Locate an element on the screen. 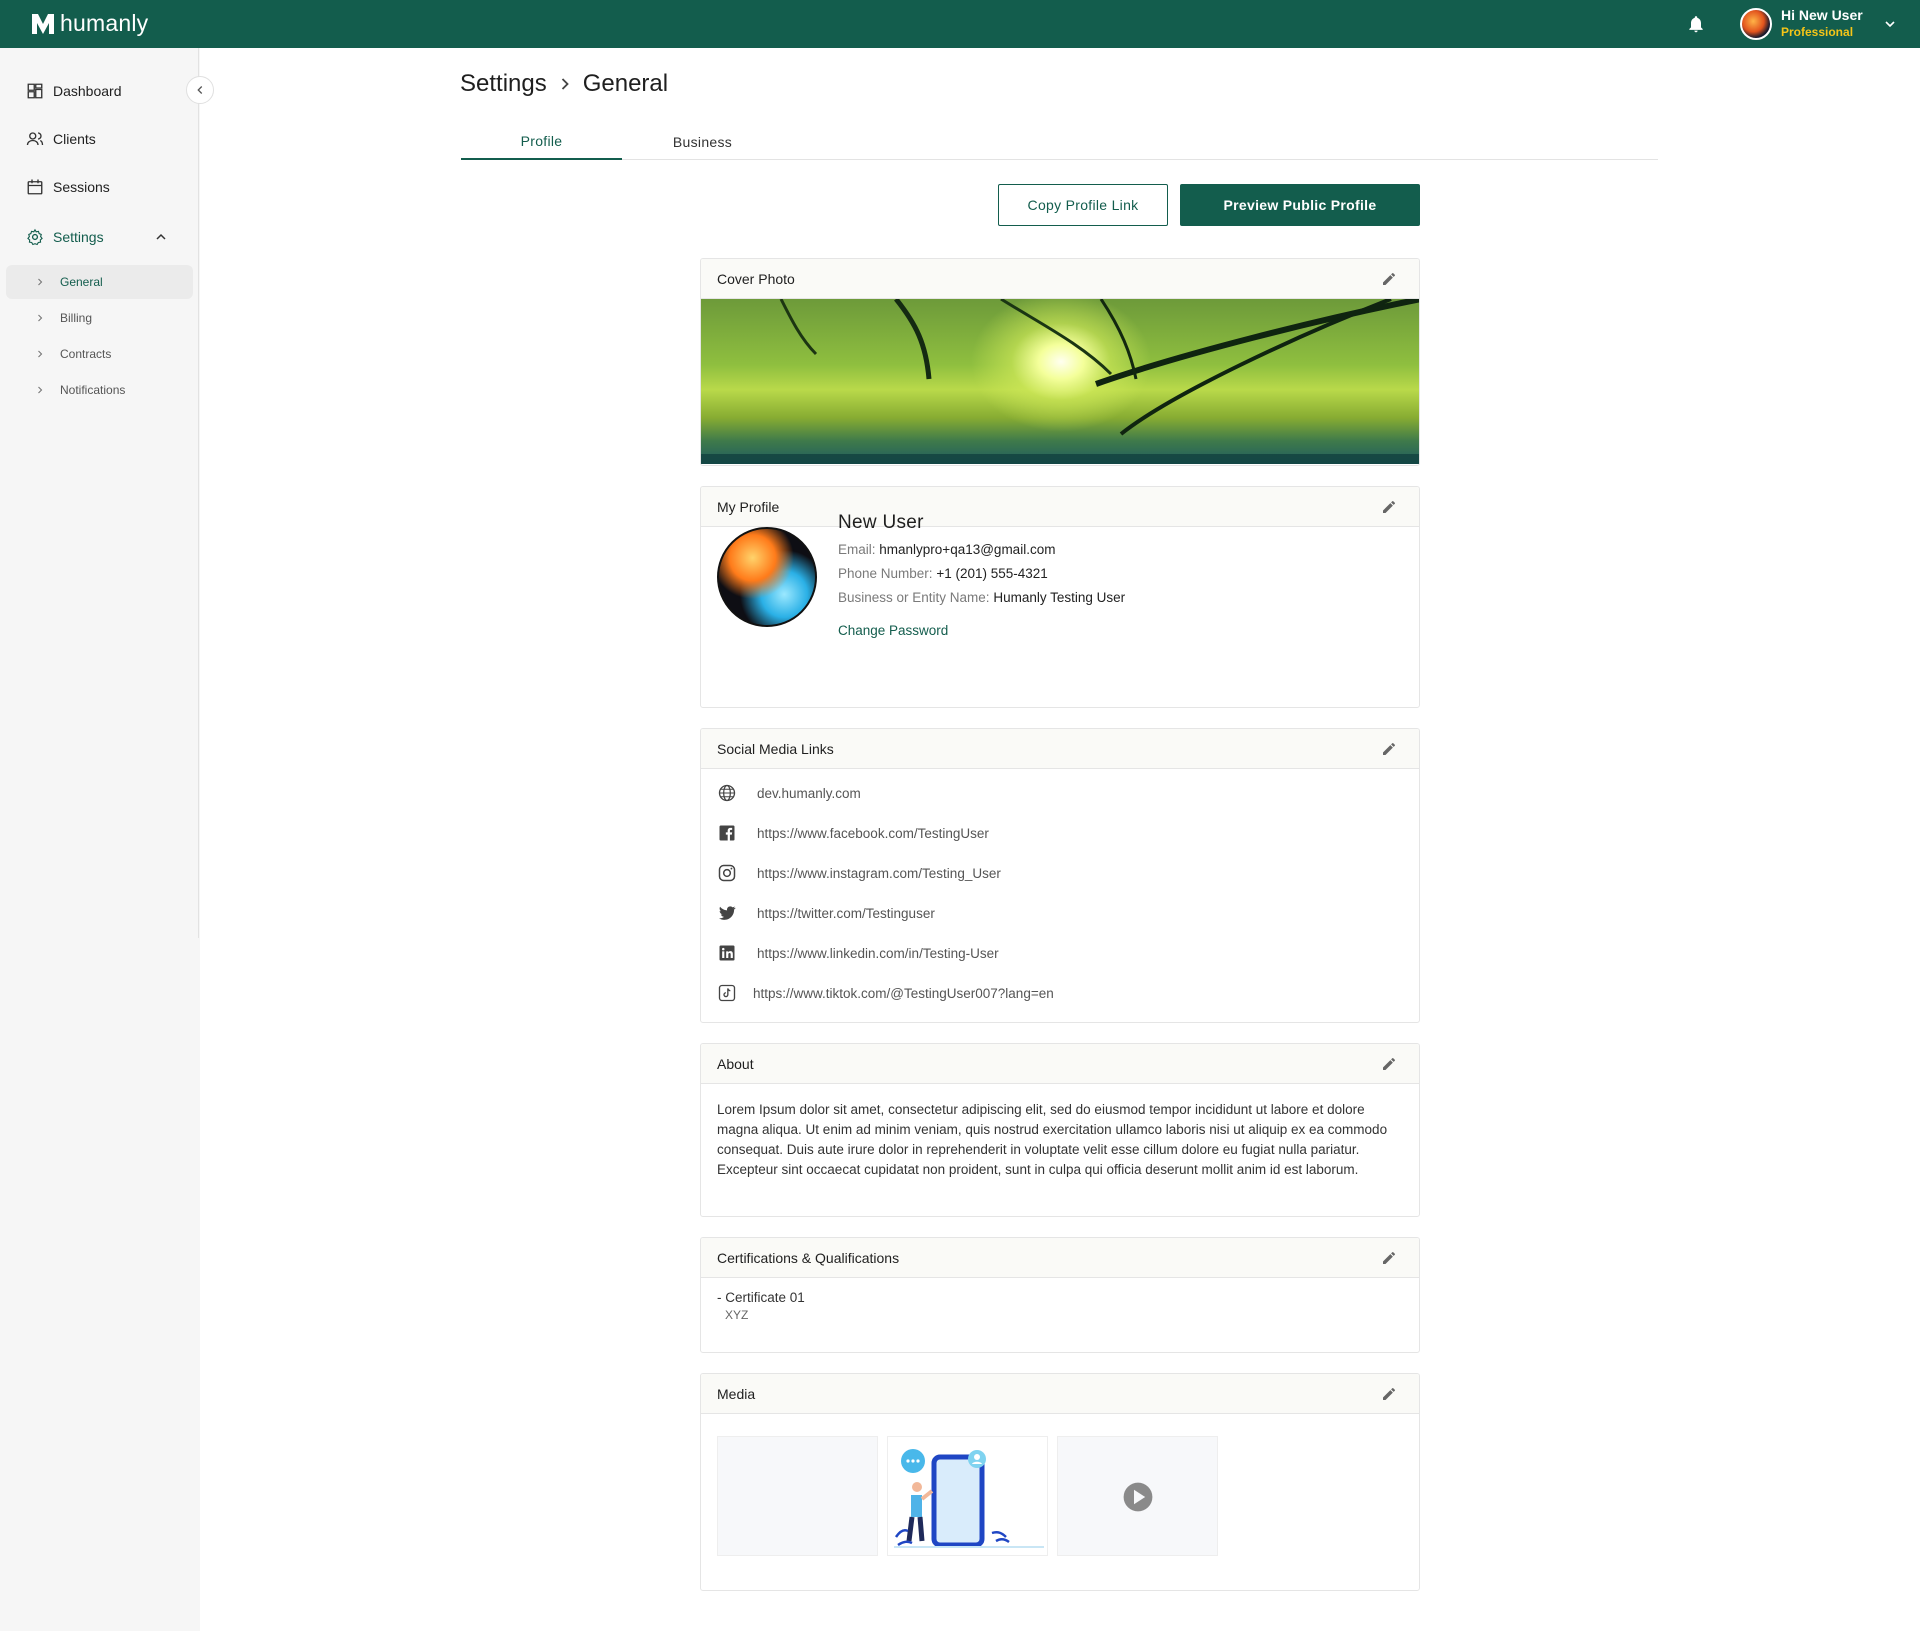 This screenshot has height=1631, width=1920. palm-leaves-illustration is located at coordinates (1060, 381).